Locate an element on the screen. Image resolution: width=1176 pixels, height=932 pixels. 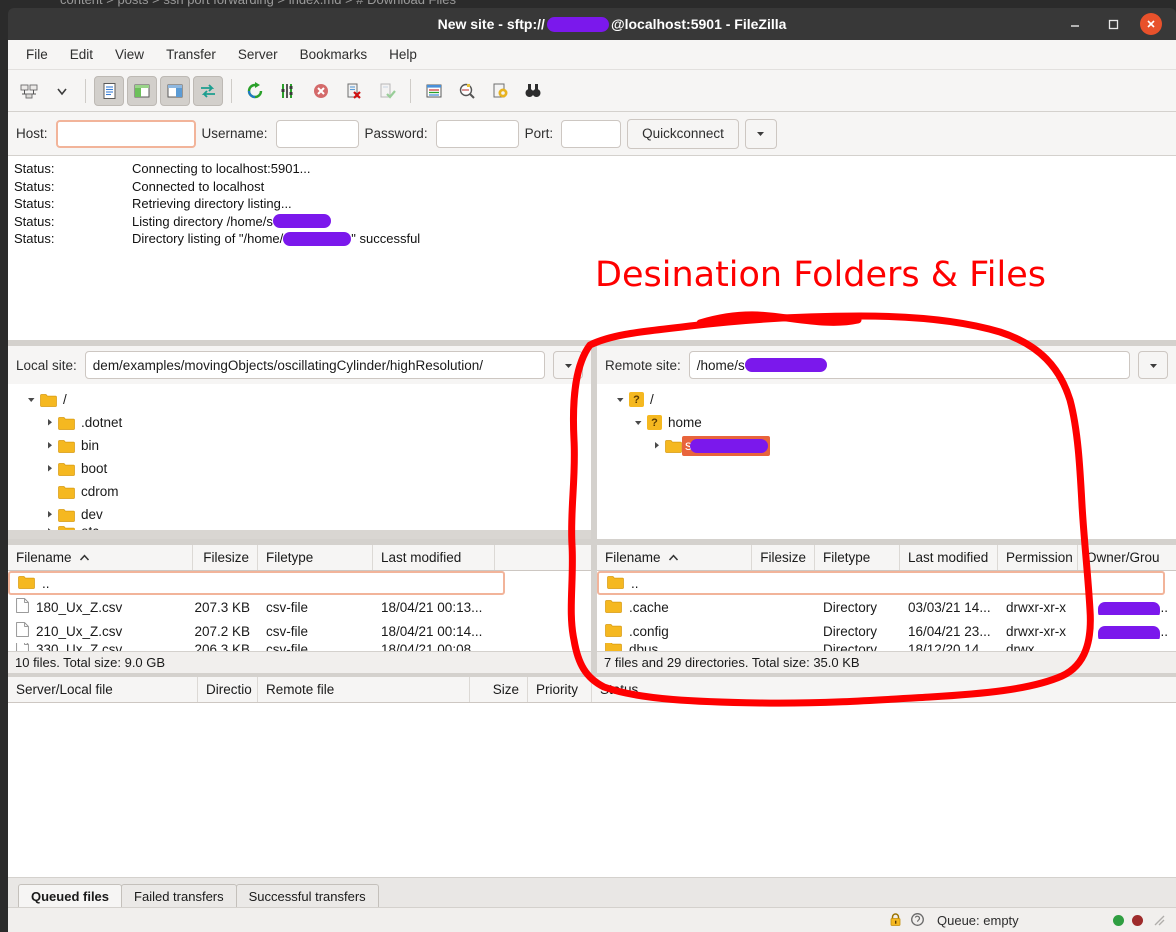
tab-failed-transfers: Failed transfers is located at coordinates (179, 895).